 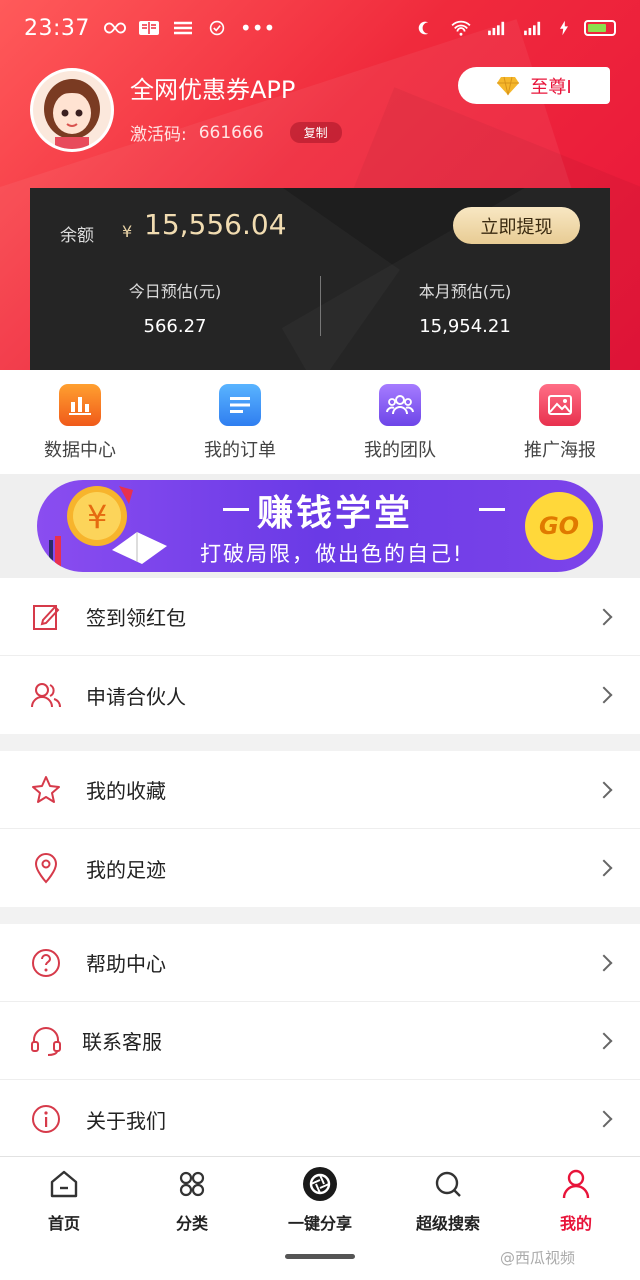 What do you see at coordinates (559, 526) in the screenshot?
I see `go-button: GO` at bounding box center [559, 526].